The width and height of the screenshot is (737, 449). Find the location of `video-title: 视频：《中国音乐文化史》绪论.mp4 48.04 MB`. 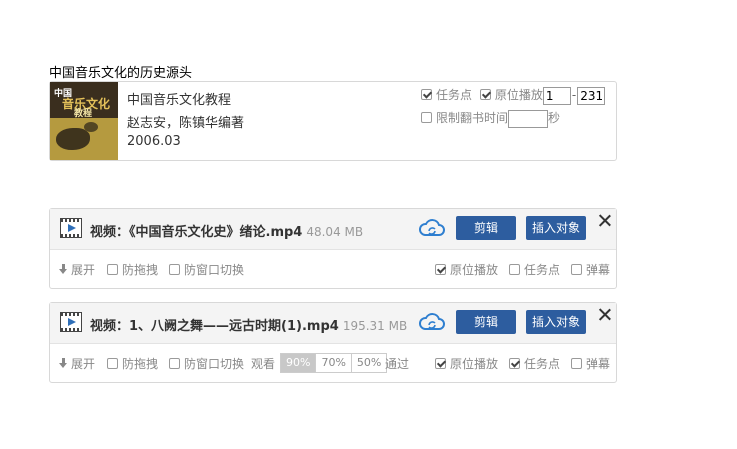

video-title: 视频：《中国音乐文化史》绪论.mp4 48.04 MB is located at coordinates (226, 230).